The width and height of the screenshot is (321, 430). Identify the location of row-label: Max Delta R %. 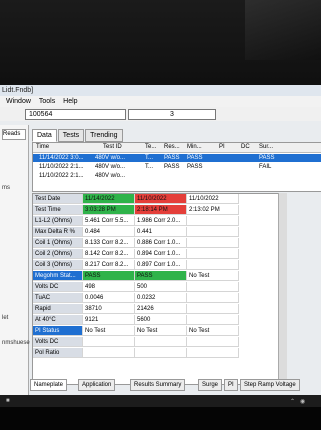
(58, 232).